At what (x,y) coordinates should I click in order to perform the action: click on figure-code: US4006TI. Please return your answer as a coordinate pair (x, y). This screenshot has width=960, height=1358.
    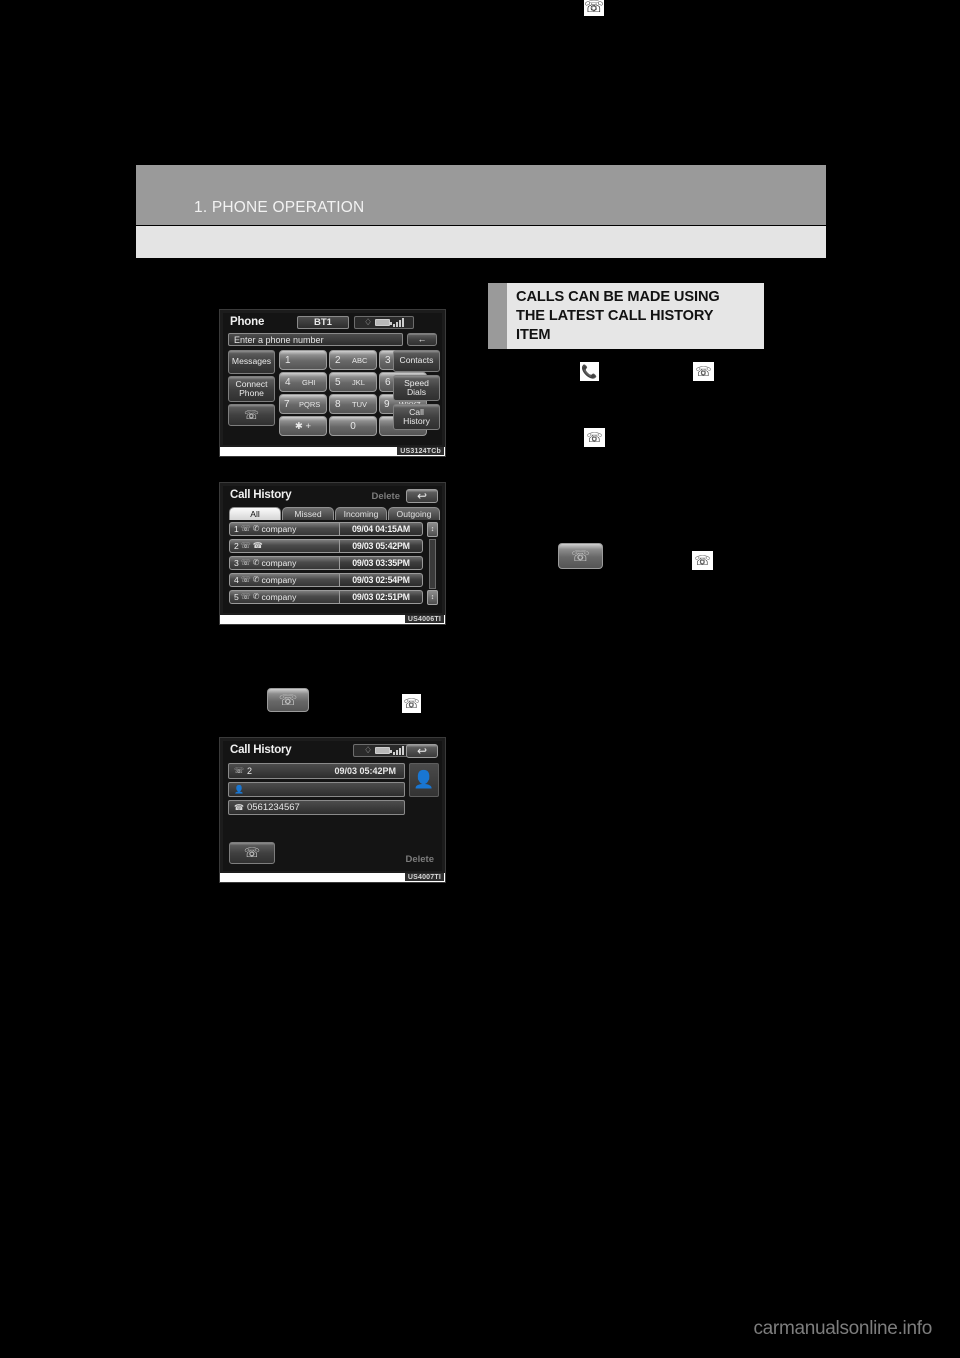
    Looking at the image, I should click on (424, 619).